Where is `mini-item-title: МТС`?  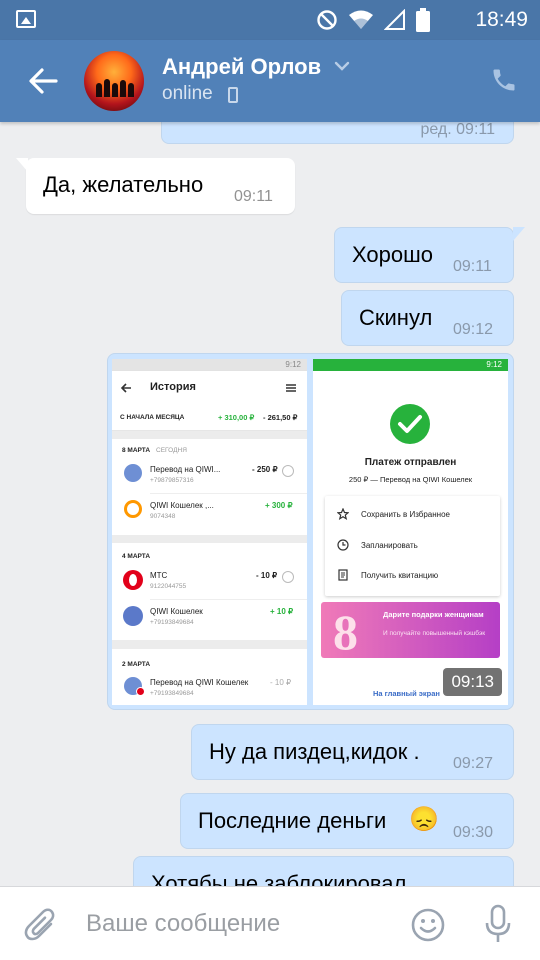
mini-item-title: МТС is located at coordinates (159, 575).